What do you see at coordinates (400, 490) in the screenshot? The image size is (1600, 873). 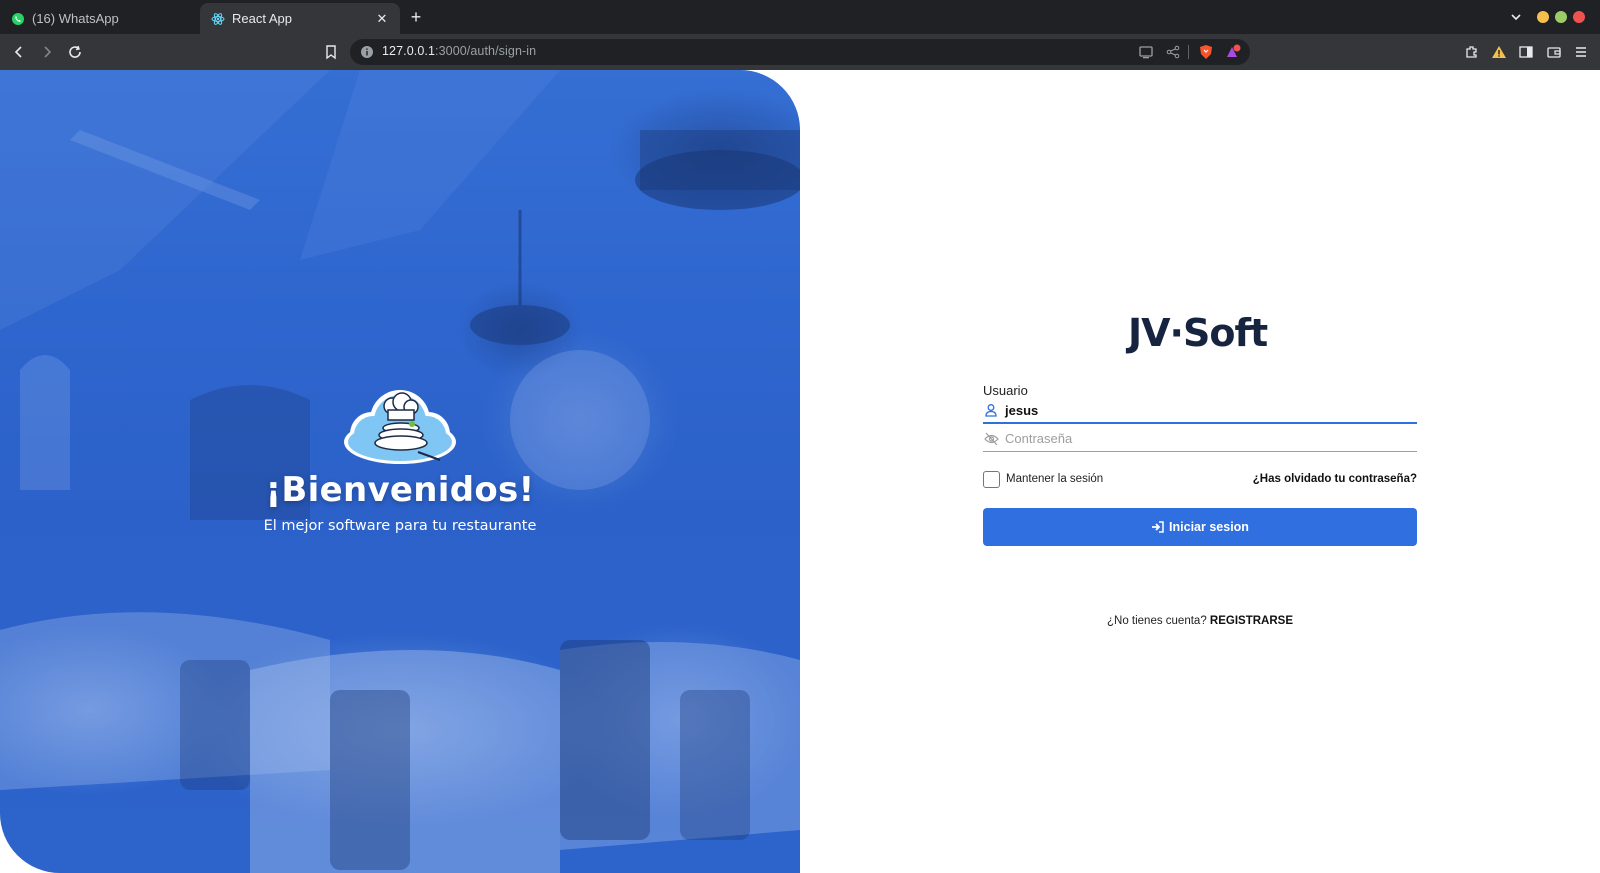 I see `welcome-title: ¡Bienvenidos!` at bounding box center [400, 490].